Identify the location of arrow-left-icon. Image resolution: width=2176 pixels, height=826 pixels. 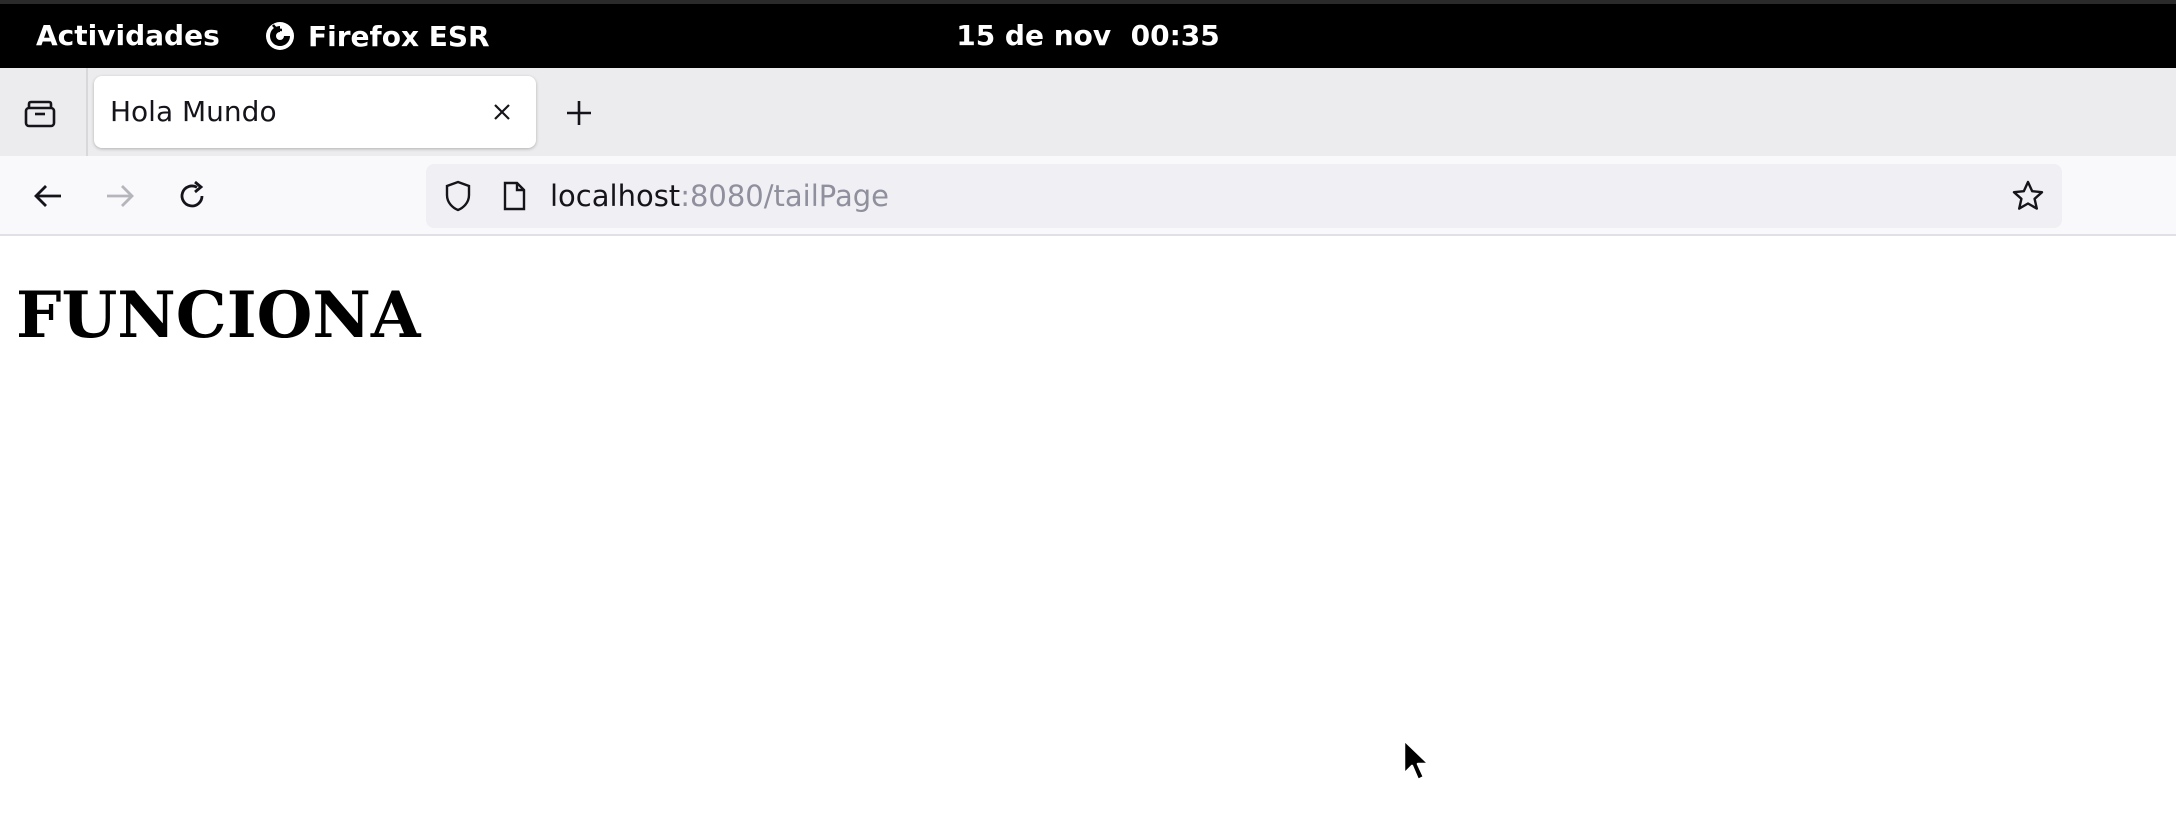
(47, 196).